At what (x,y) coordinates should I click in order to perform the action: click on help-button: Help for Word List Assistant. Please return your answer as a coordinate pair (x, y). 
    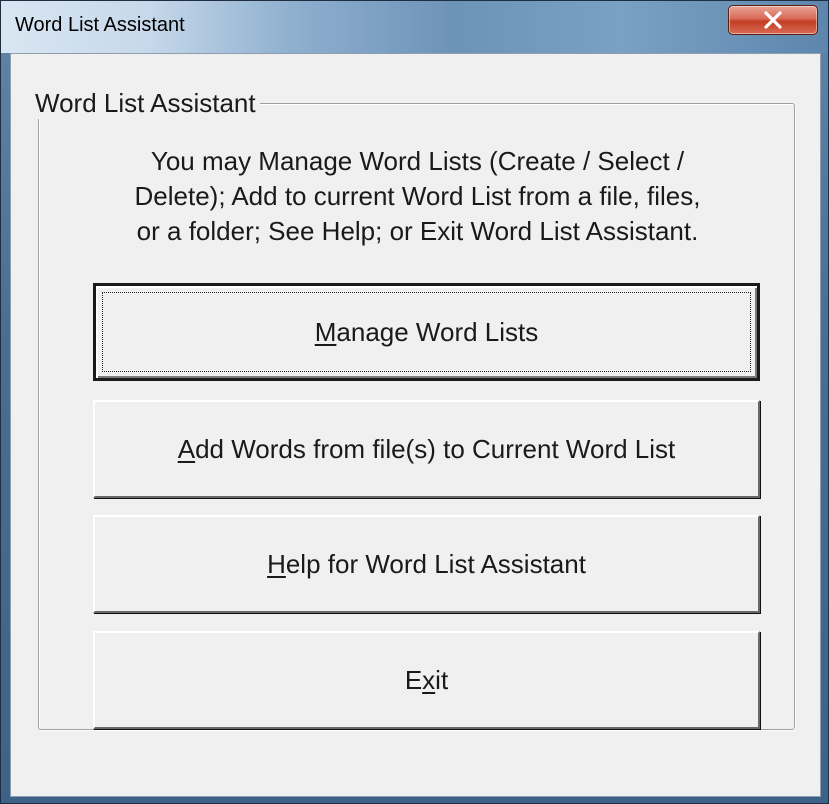
    Looking at the image, I should click on (426, 564).